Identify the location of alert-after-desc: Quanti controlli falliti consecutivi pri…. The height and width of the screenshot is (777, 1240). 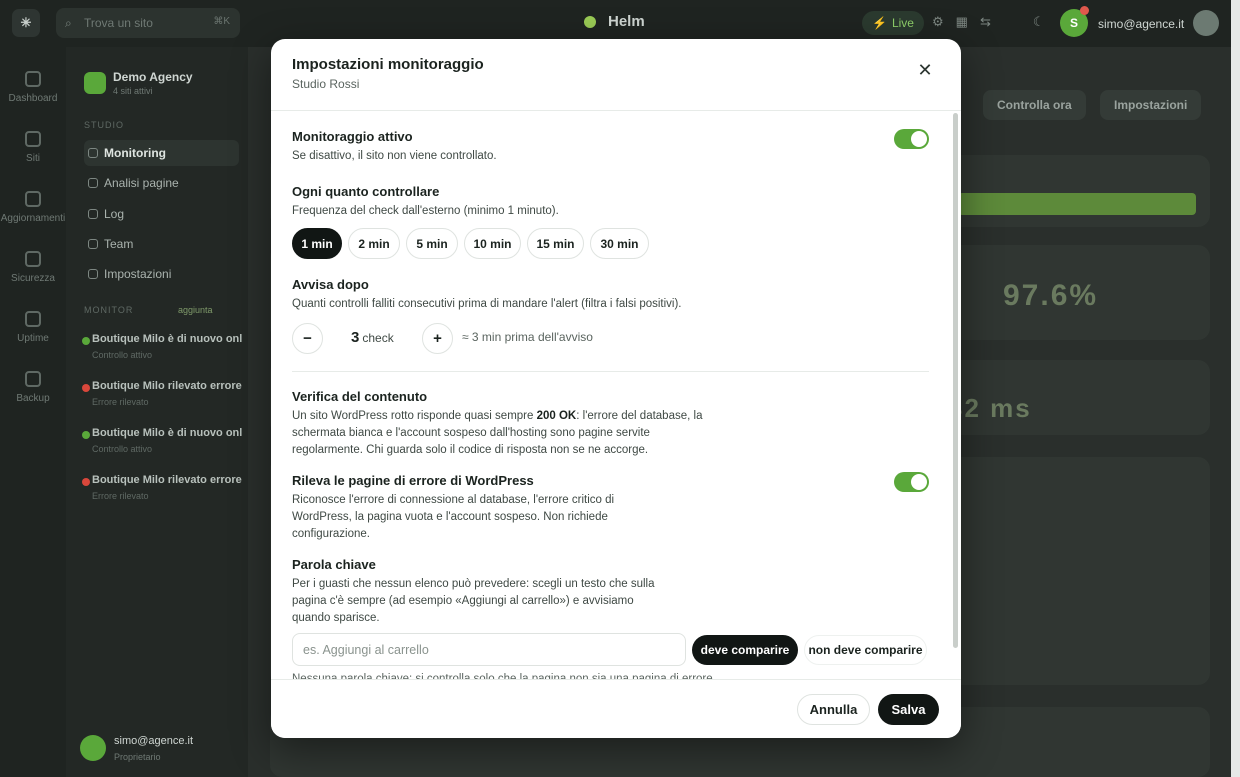
(487, 304).